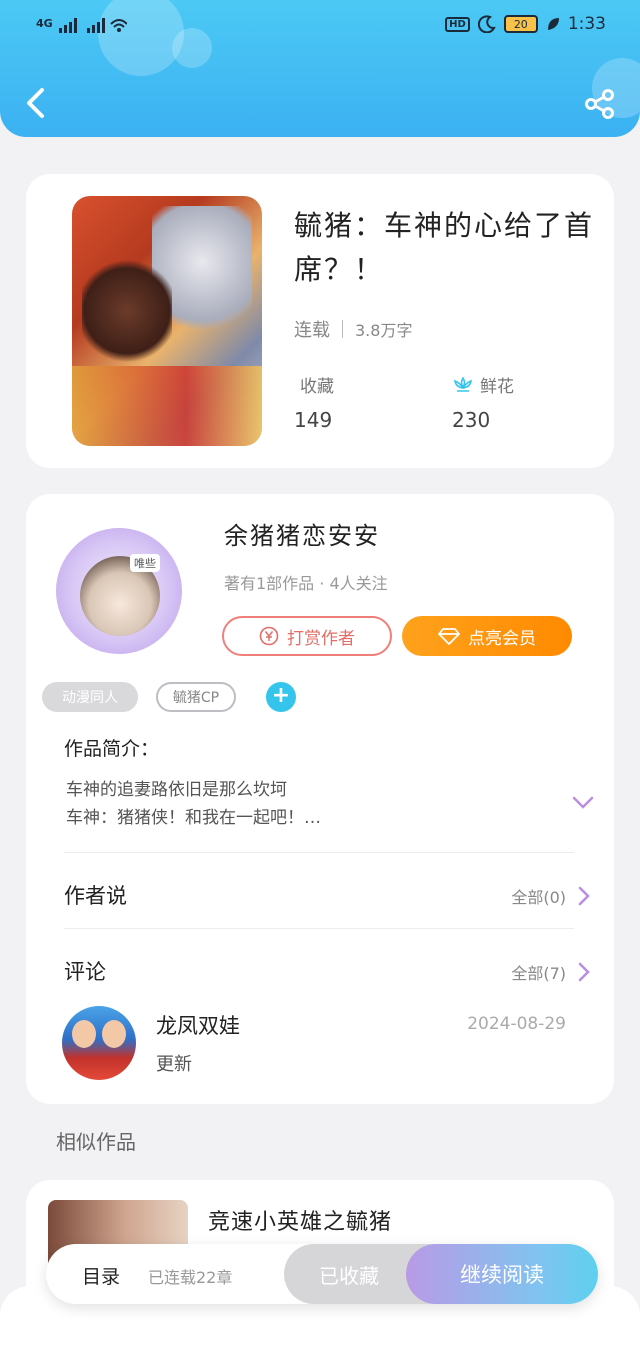 The image size is (640, 1351). What do you see at coordinates (145, 563) in the screenshot?
I see `avatar-tag: 唯些` at bounding box center [145, 563].